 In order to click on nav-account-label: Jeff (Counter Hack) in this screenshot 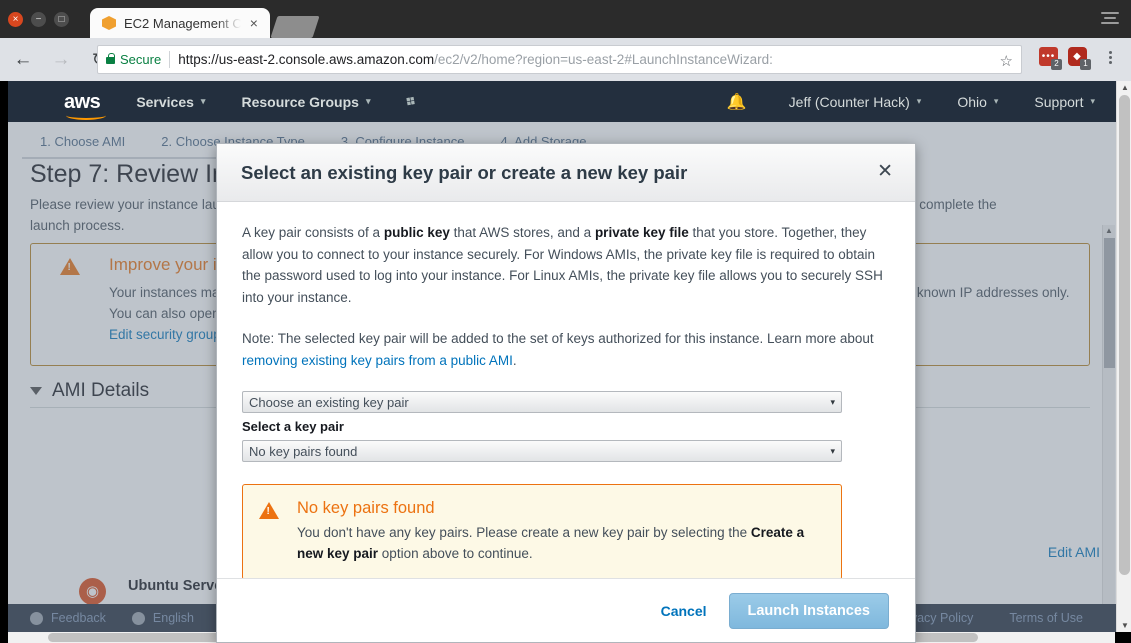, I will do `click(849, 101)`.